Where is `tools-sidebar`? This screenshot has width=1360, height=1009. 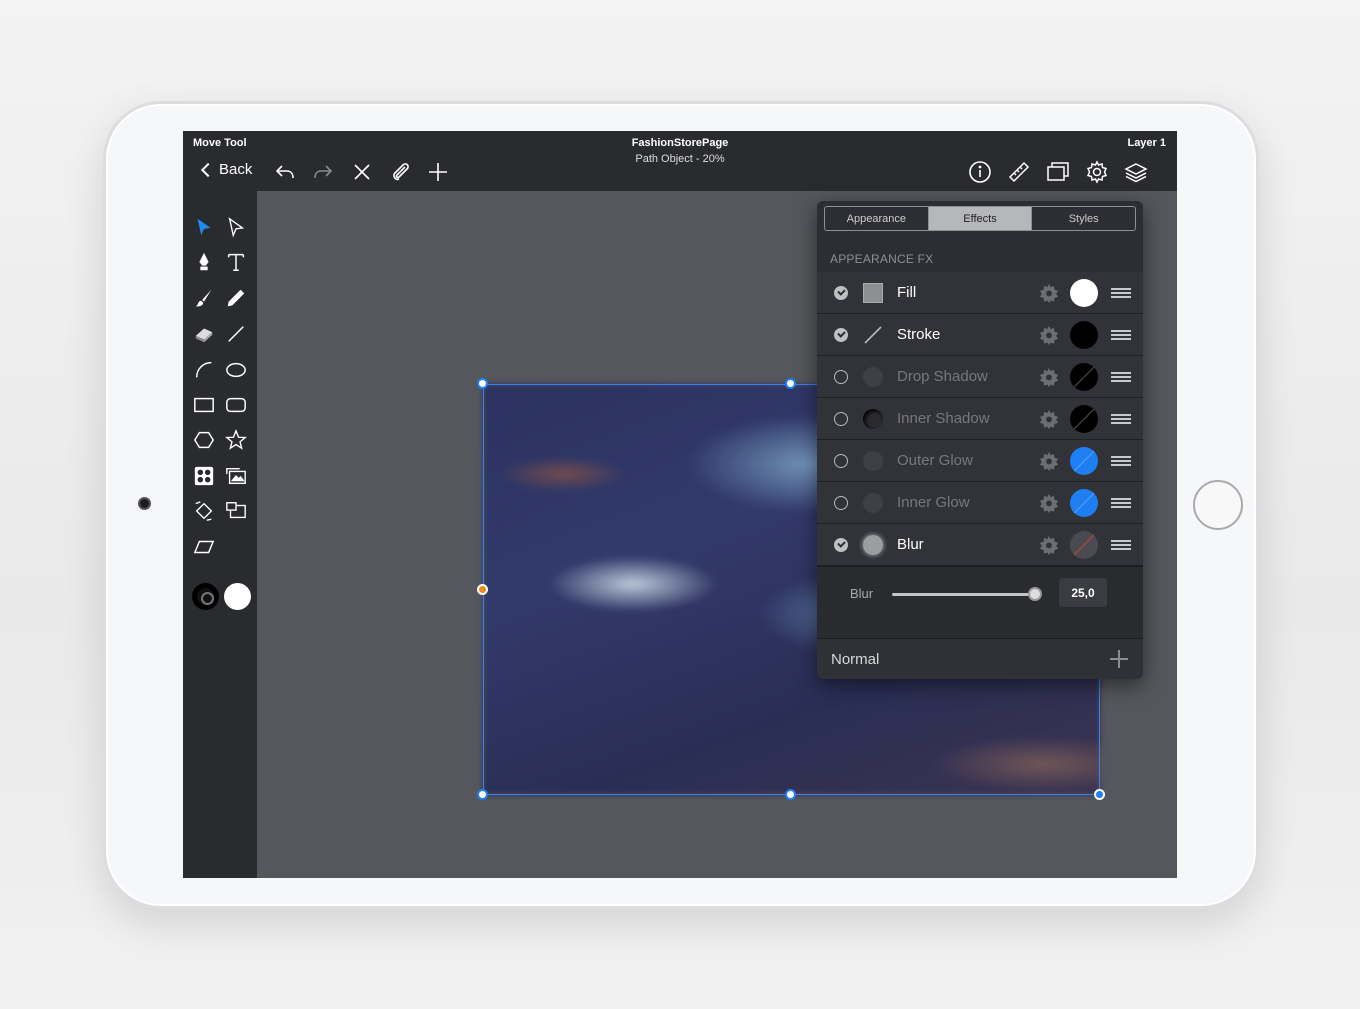 tools-sidebar is located at coordinates (220, 534).